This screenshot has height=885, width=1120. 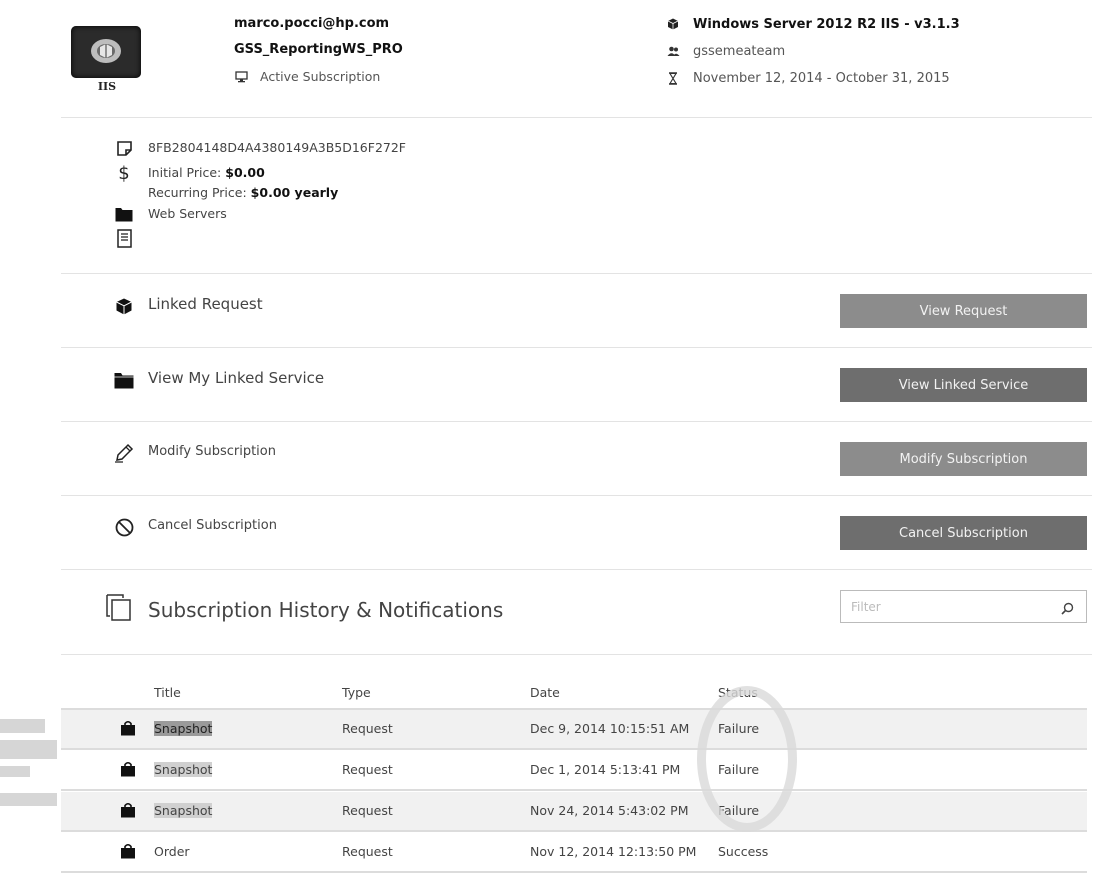 I want to click on initial-price-label: Initial Price:, so click(x=185, y=172).